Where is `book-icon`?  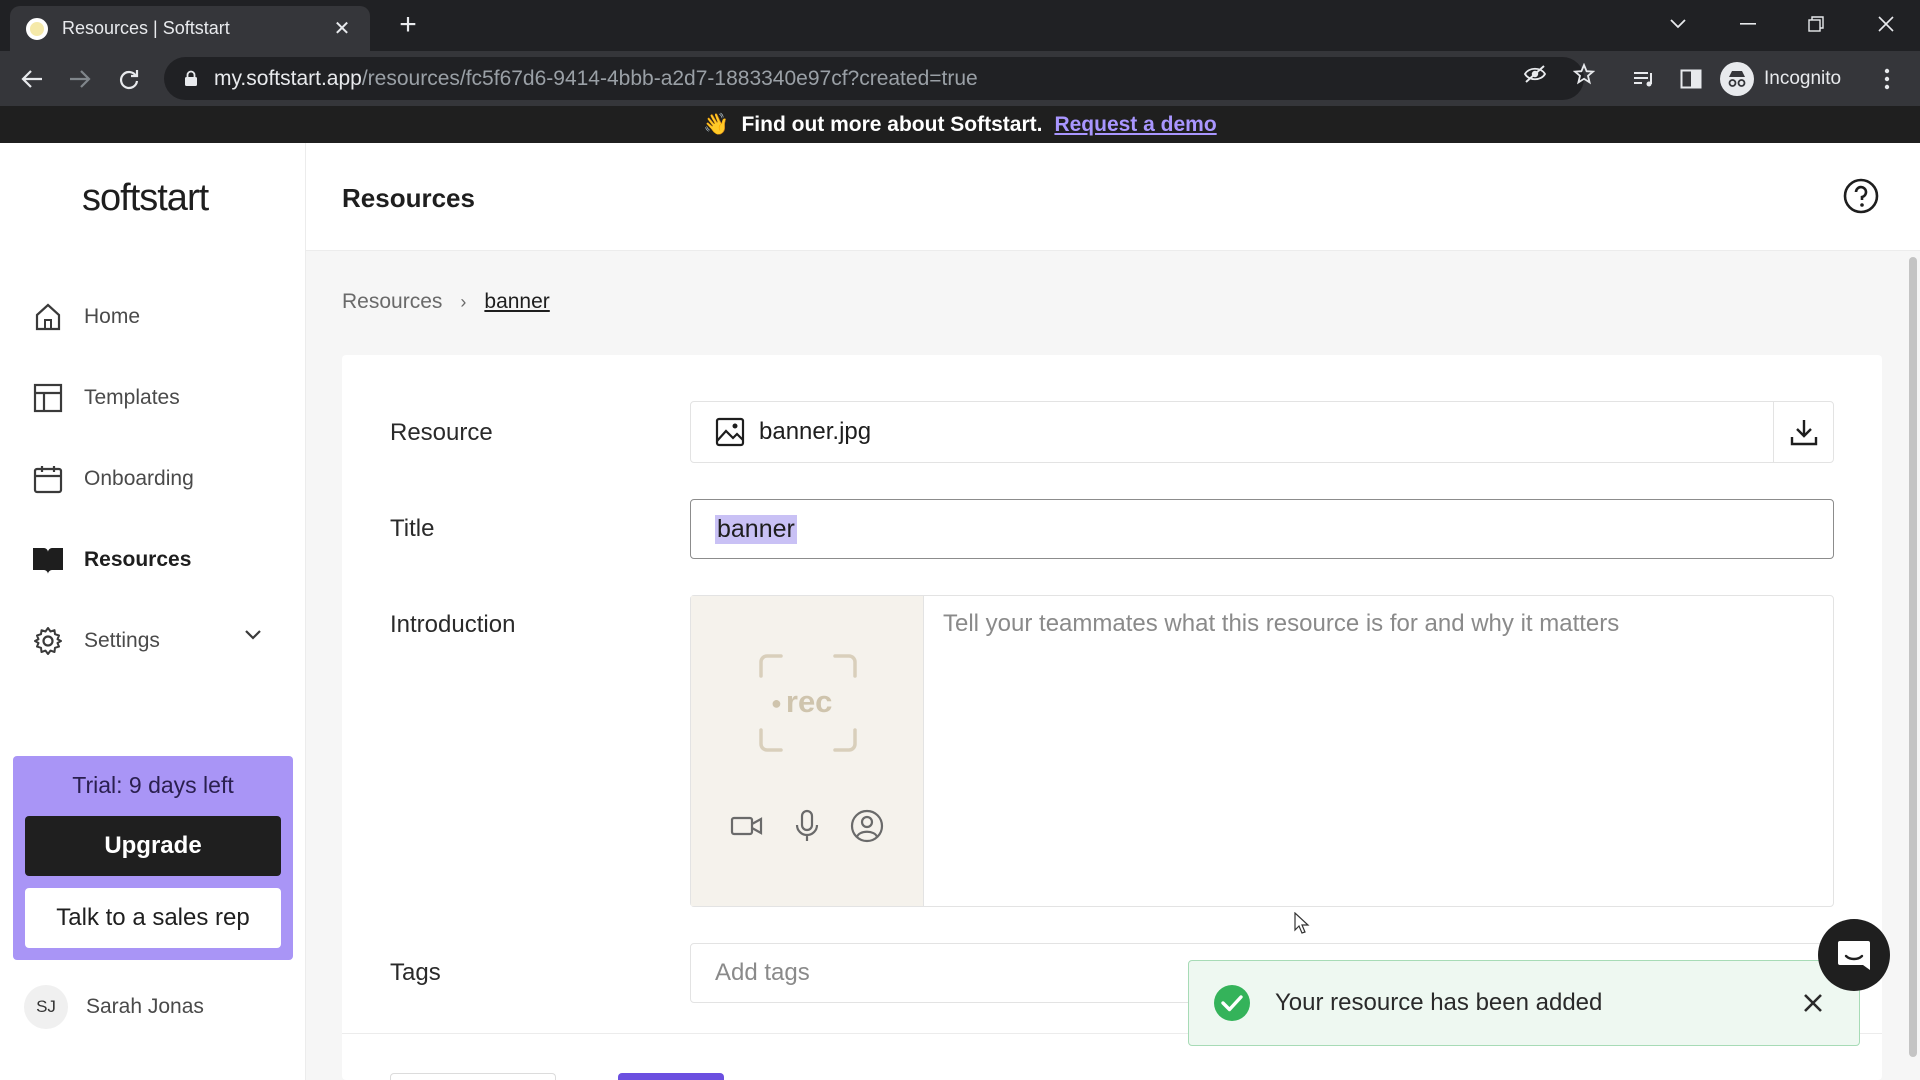
book-icon is located at coordinates (48, 560).